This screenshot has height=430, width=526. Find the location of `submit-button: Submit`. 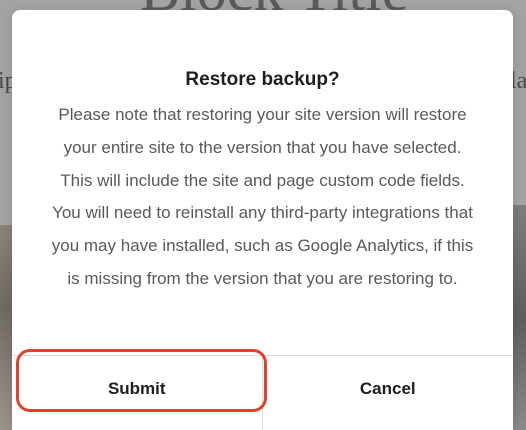

submit-button: Submit is located at coordinates (137, 393).